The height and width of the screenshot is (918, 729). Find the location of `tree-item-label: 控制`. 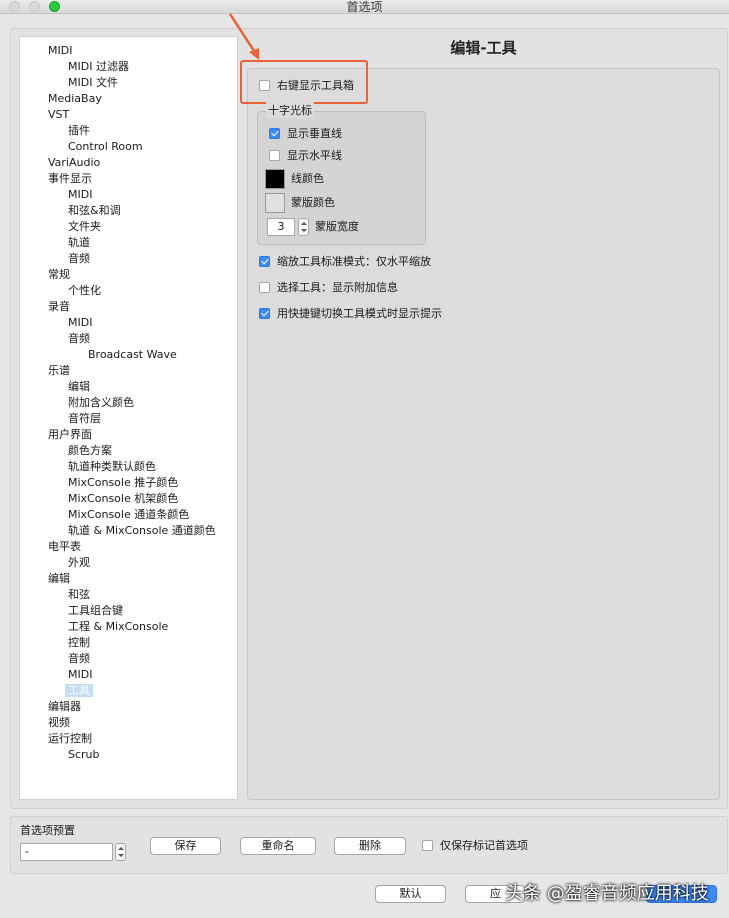

tree-item-label: 控制 is located at coordinates (79, 642).